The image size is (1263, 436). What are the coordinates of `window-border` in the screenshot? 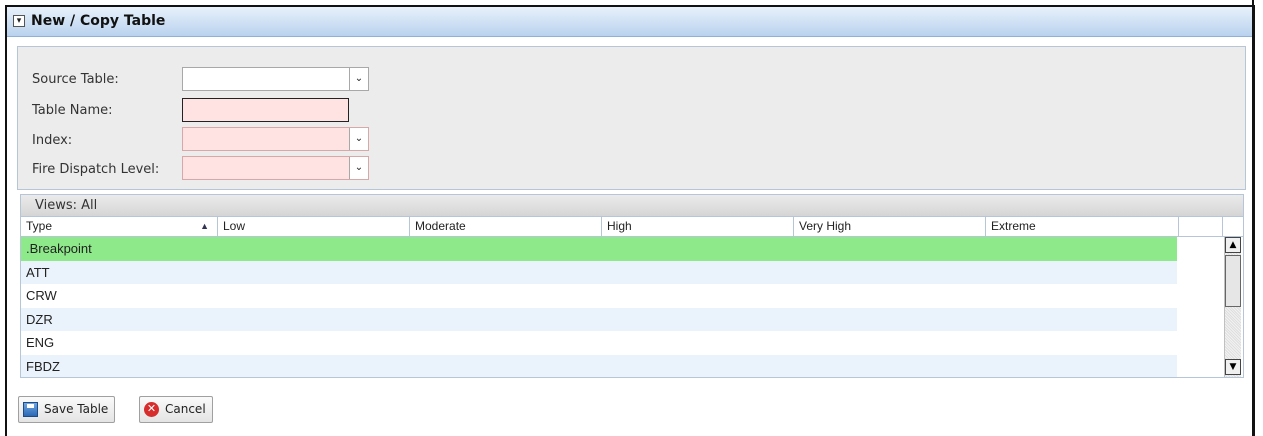 It's located at (1253, 218).